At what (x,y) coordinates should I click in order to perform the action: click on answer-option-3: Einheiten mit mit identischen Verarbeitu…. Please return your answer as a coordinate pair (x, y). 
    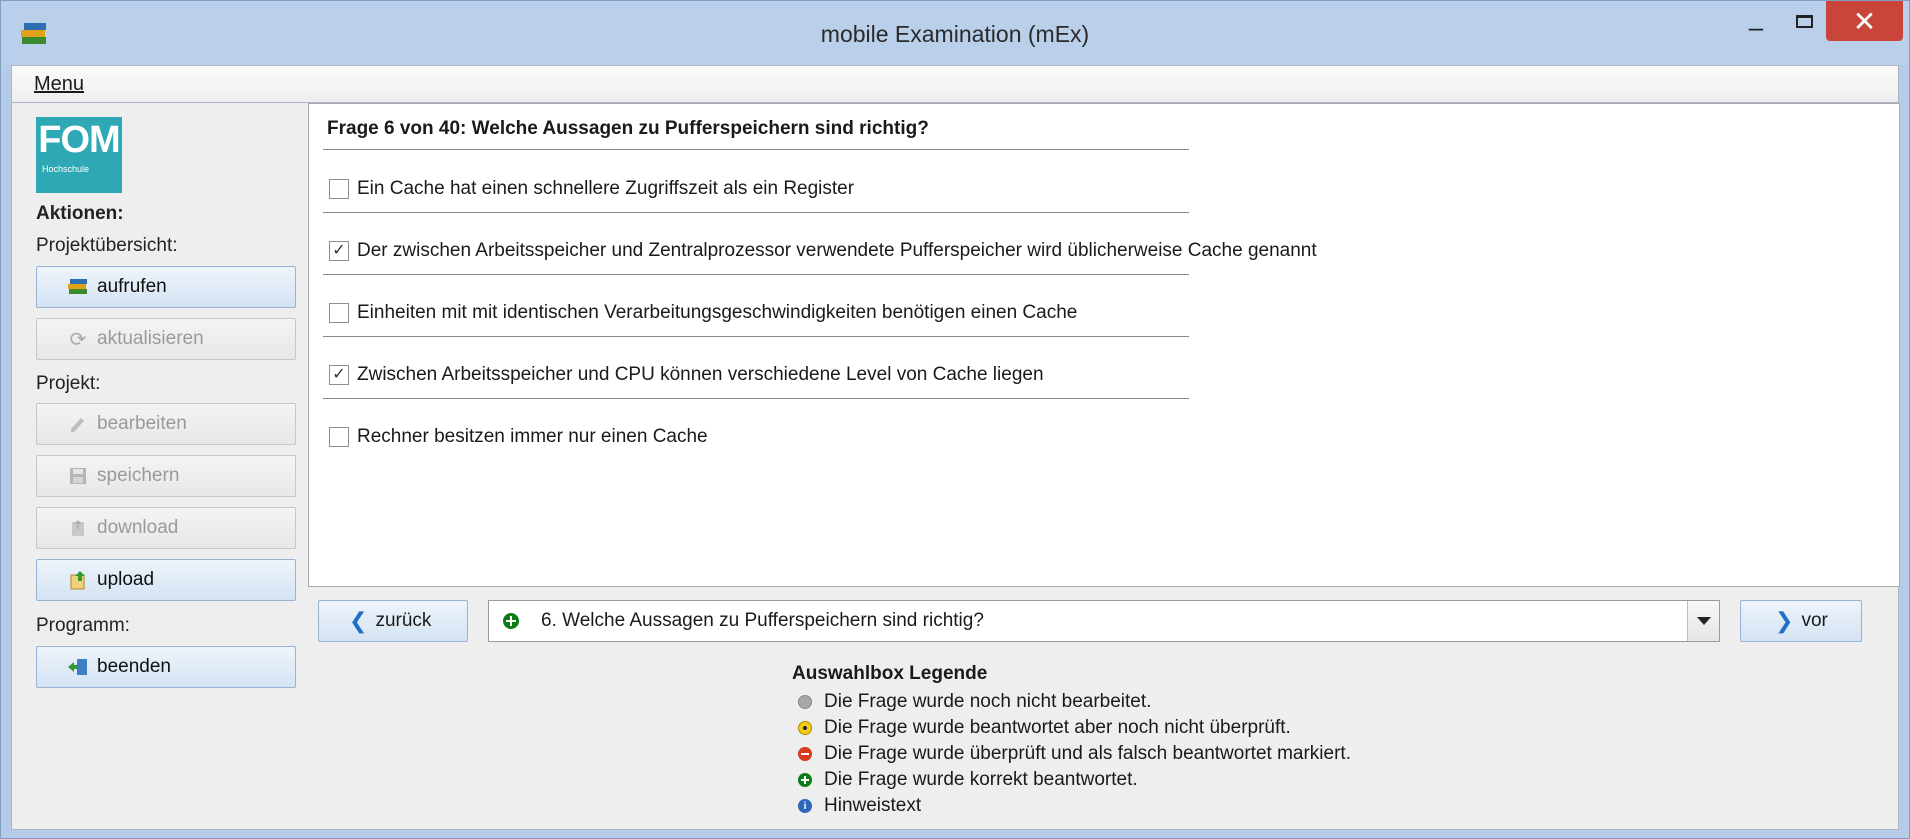
    Looking at the image, I should click on (703, 313).